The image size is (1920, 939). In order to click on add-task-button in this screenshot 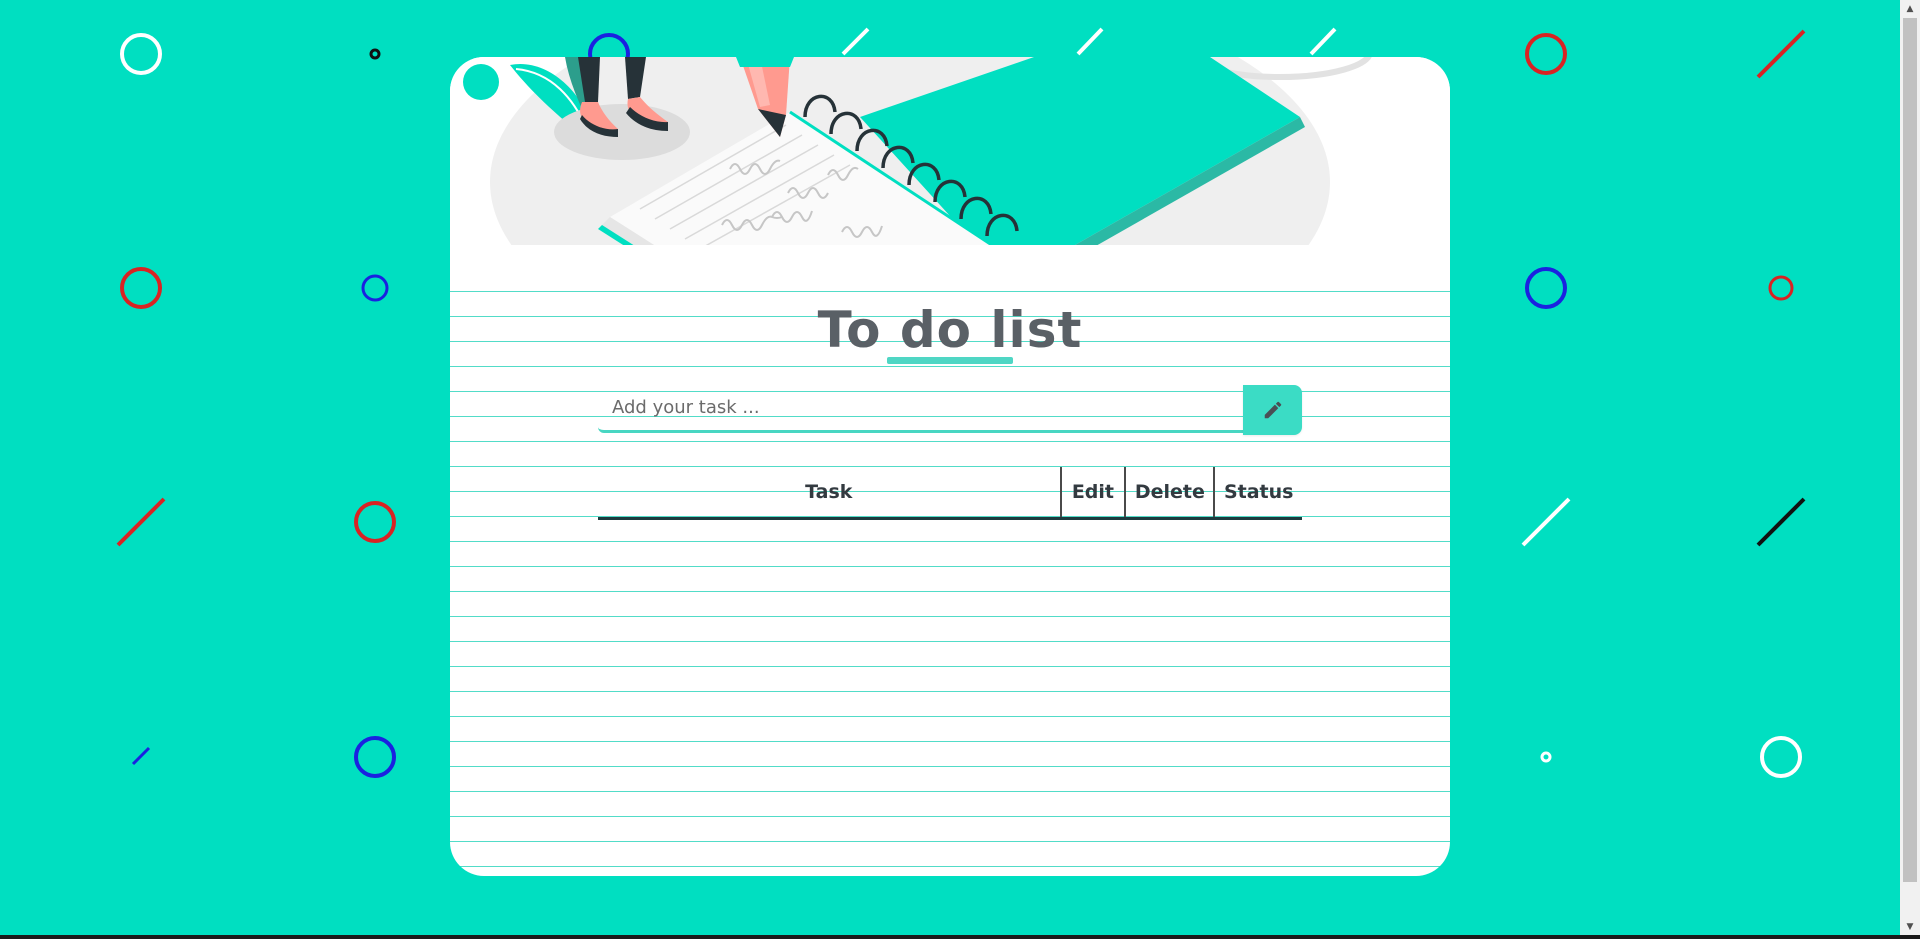, I will do `click(1272, 410)`.